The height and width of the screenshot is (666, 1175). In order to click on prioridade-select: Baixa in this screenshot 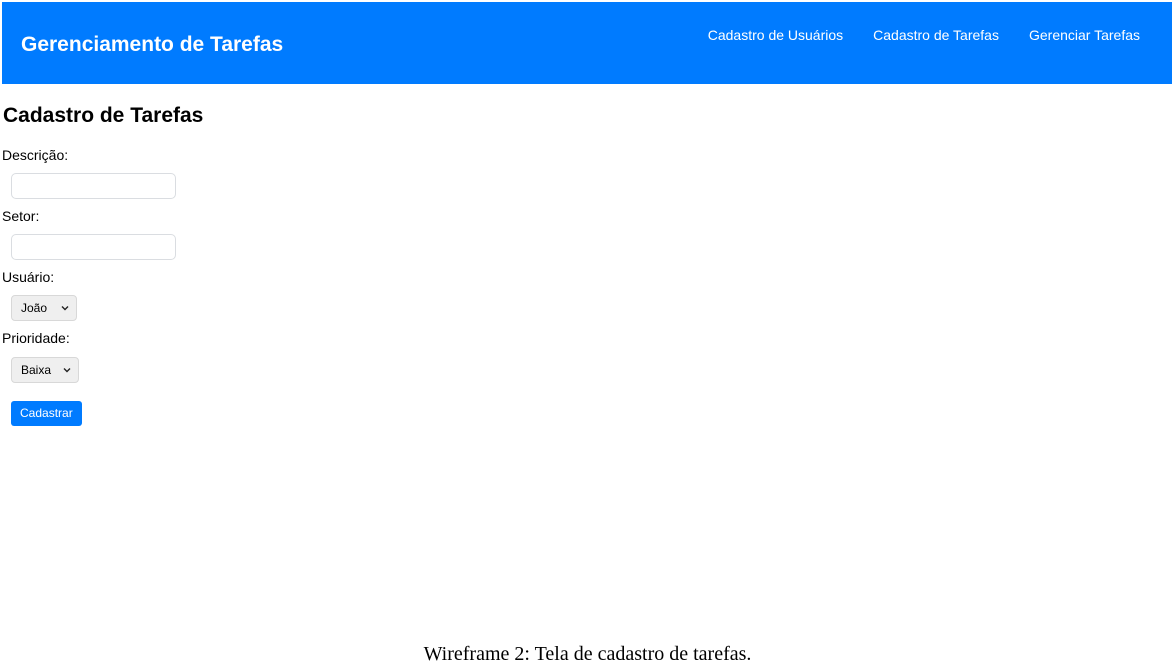, I will do `click(45, 370)`.